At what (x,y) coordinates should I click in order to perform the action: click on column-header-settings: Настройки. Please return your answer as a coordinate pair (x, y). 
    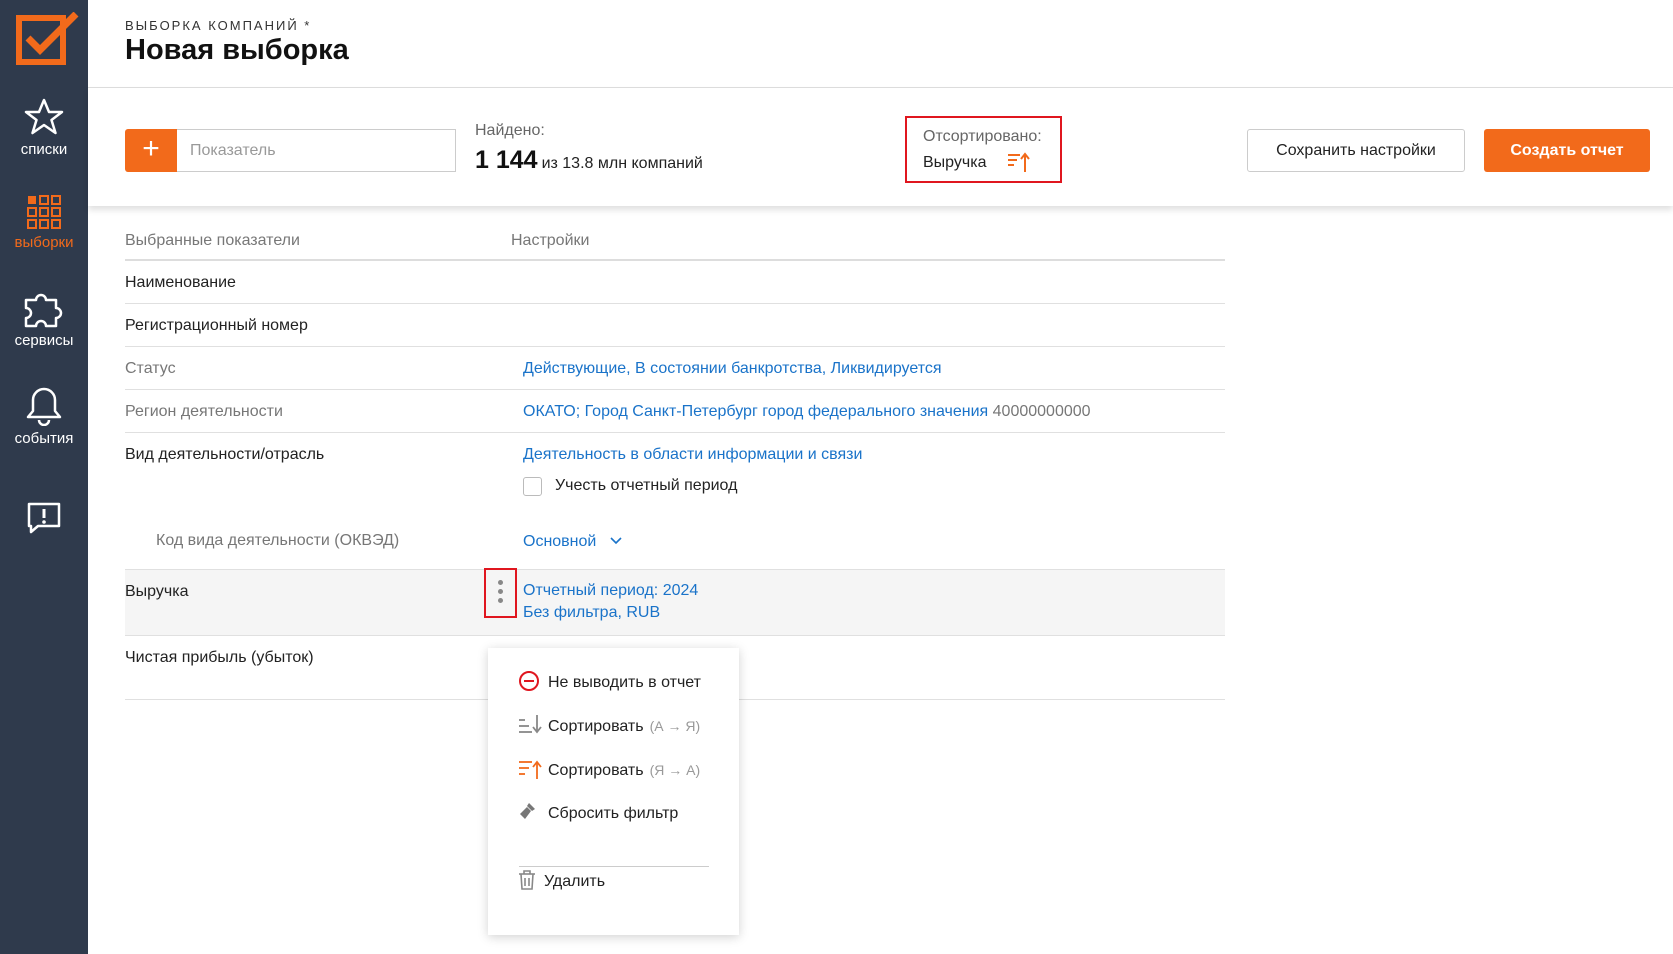
    Looking at the image, I should click on (550, 240).